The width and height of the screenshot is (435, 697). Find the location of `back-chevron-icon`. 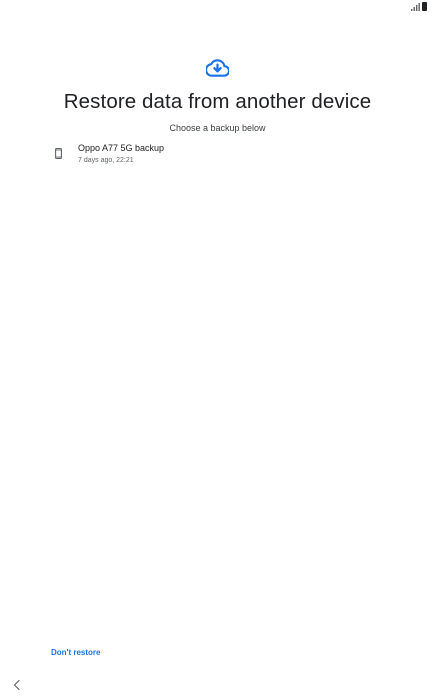

back-chevron-icon is located at coordinates (17, 685).